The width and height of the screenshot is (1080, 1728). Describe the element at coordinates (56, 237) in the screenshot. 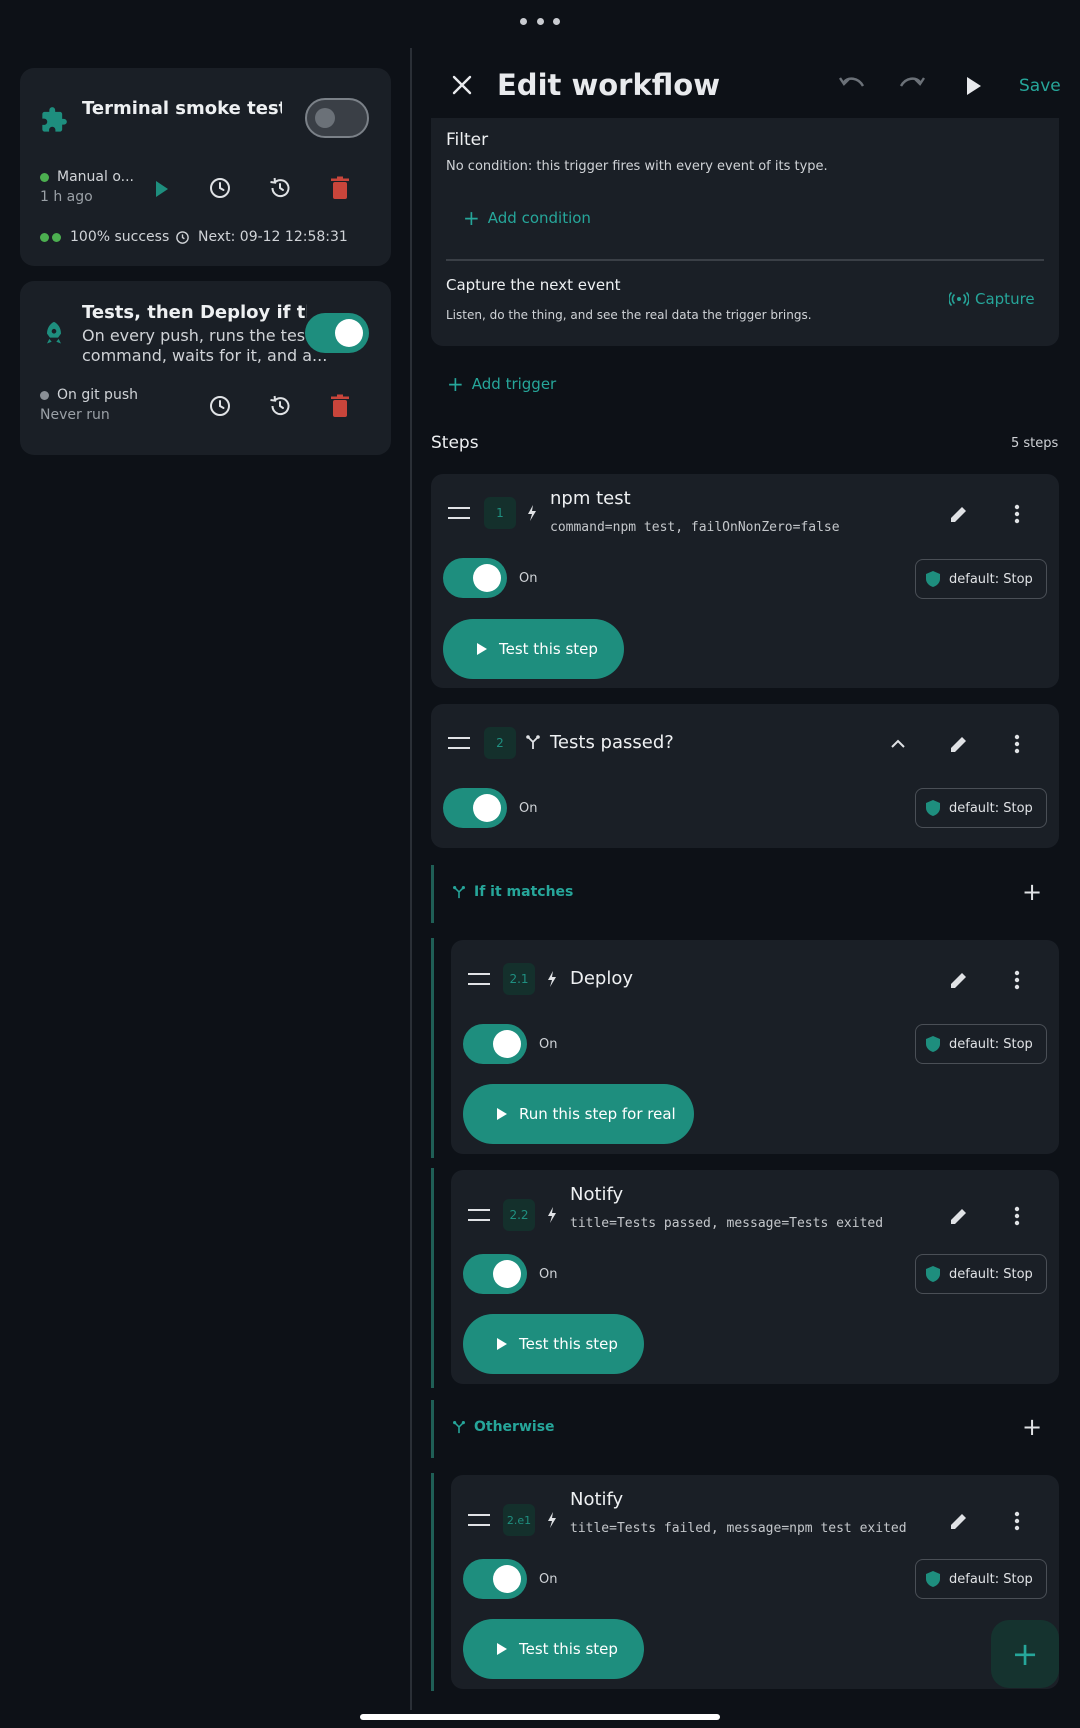

I see `success-dot` at that location.